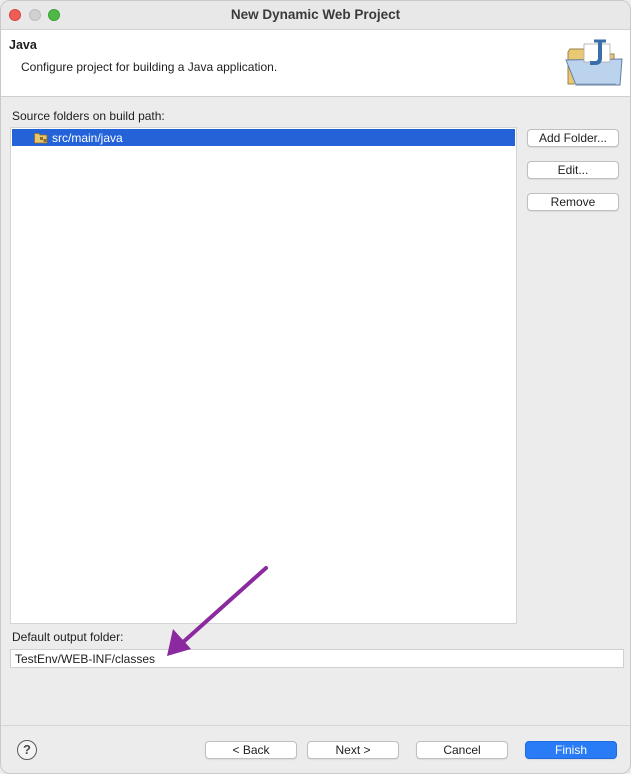 The width and height of the screenshot is (631, 774). What do you see at coordinates (87, 137) in the screenshot?
I see `tree-item-label: src/main/java` at bounding box center [87, 137].